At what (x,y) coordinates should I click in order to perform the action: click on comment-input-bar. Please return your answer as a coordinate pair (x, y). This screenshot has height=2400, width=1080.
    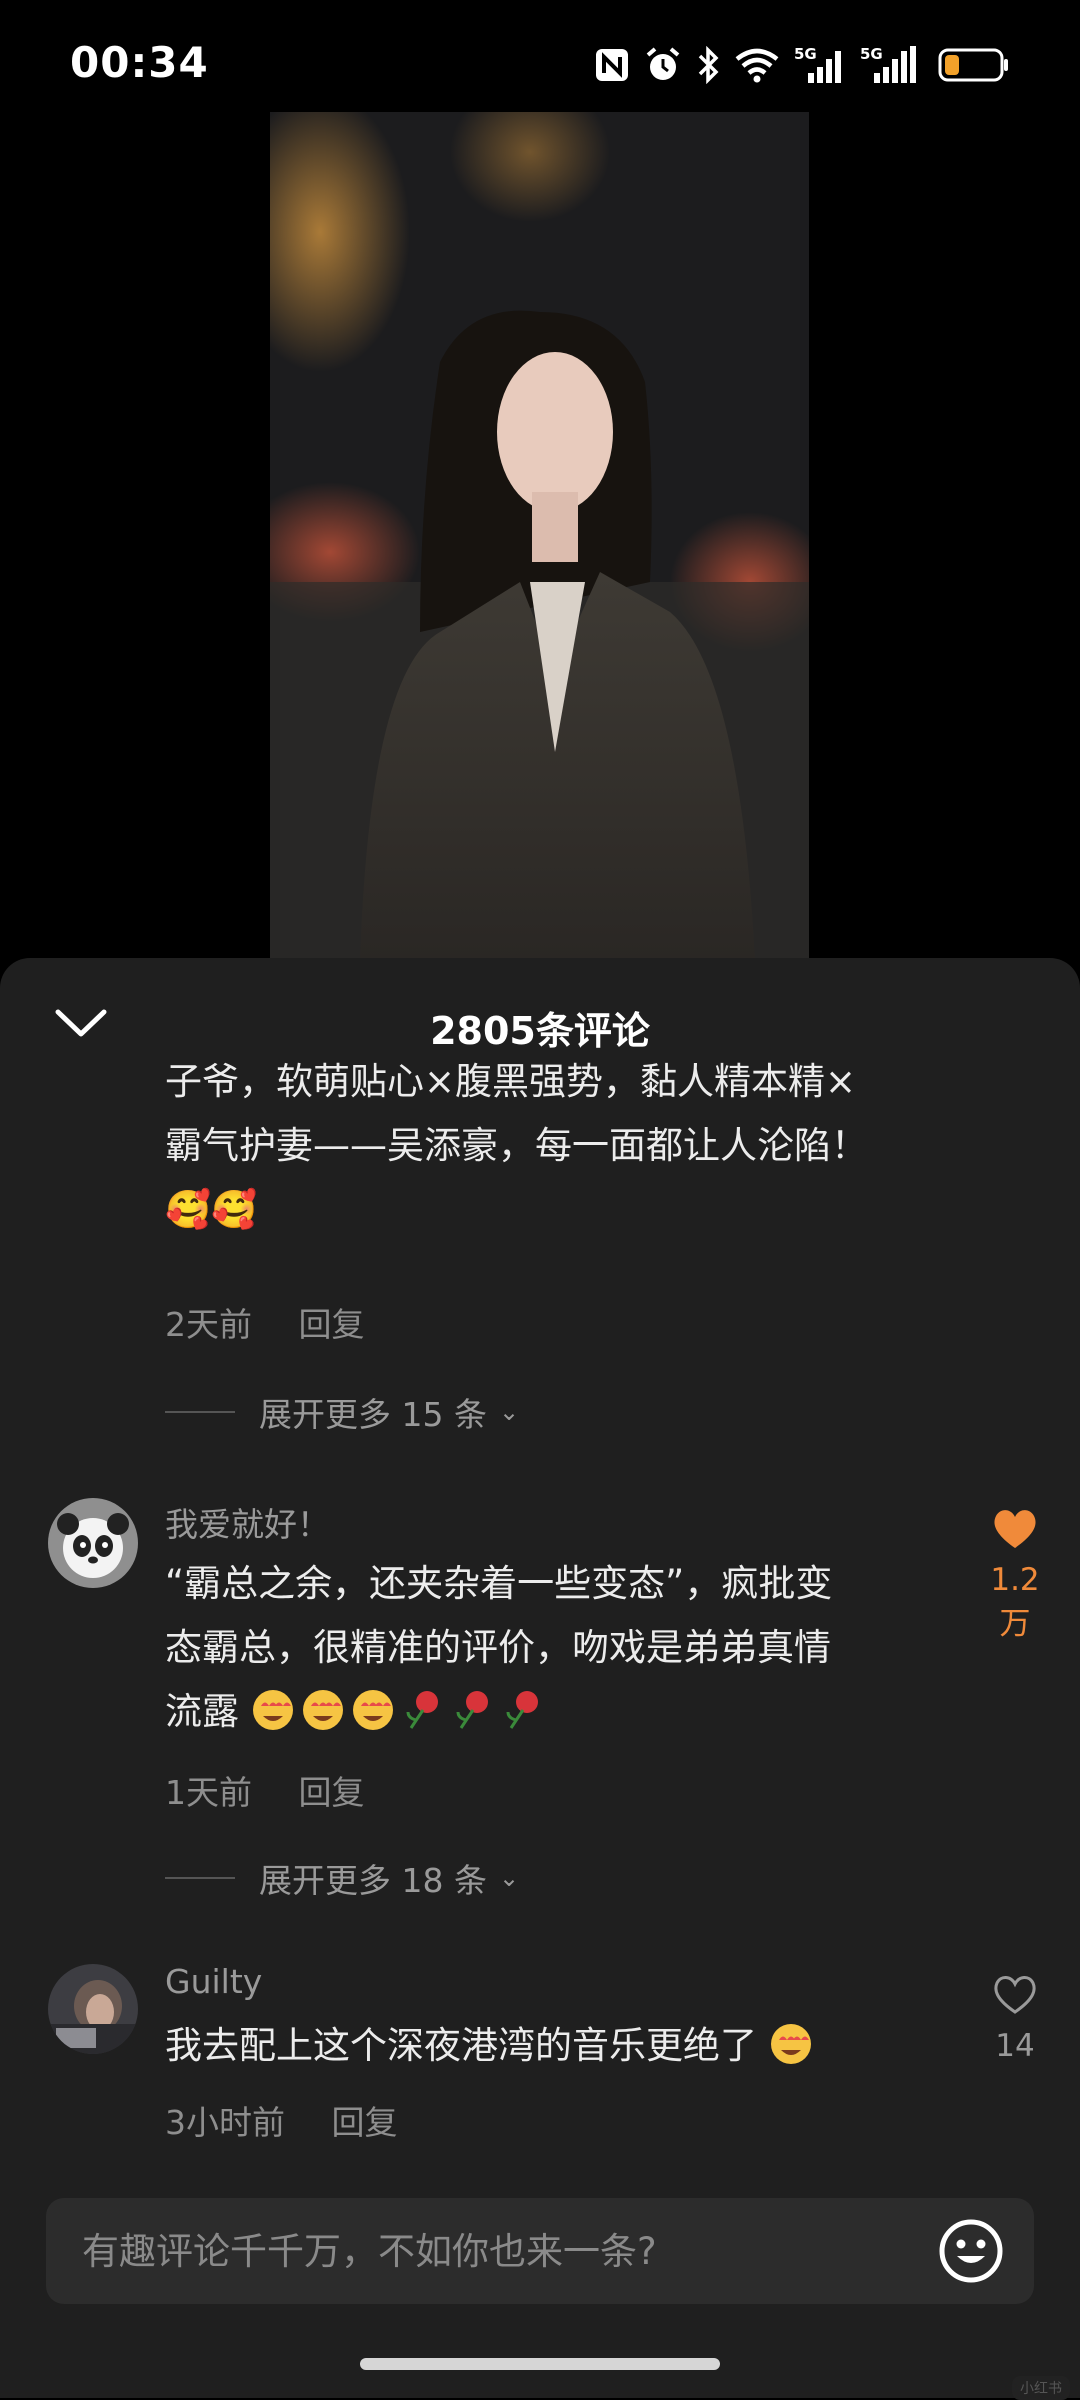
    Looking at the image, I should click on (540, 2252).